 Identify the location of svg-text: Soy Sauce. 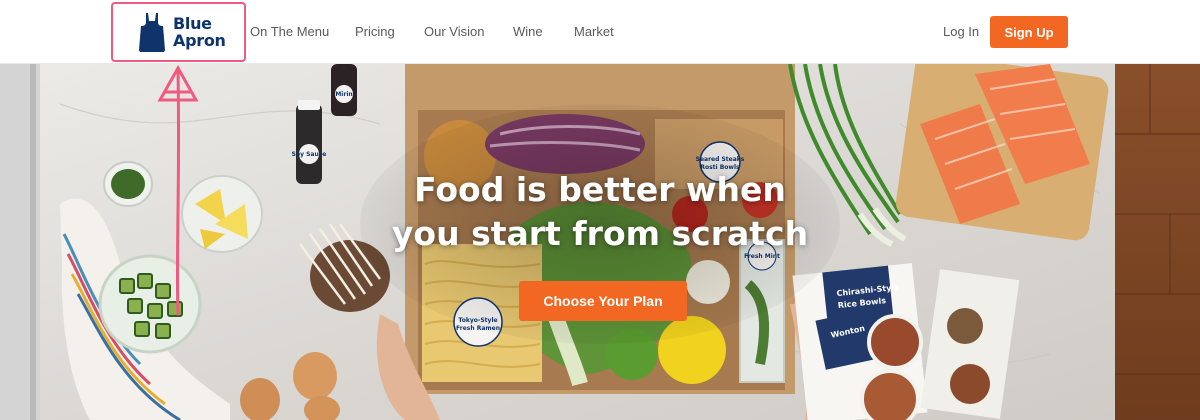
(309, 154).